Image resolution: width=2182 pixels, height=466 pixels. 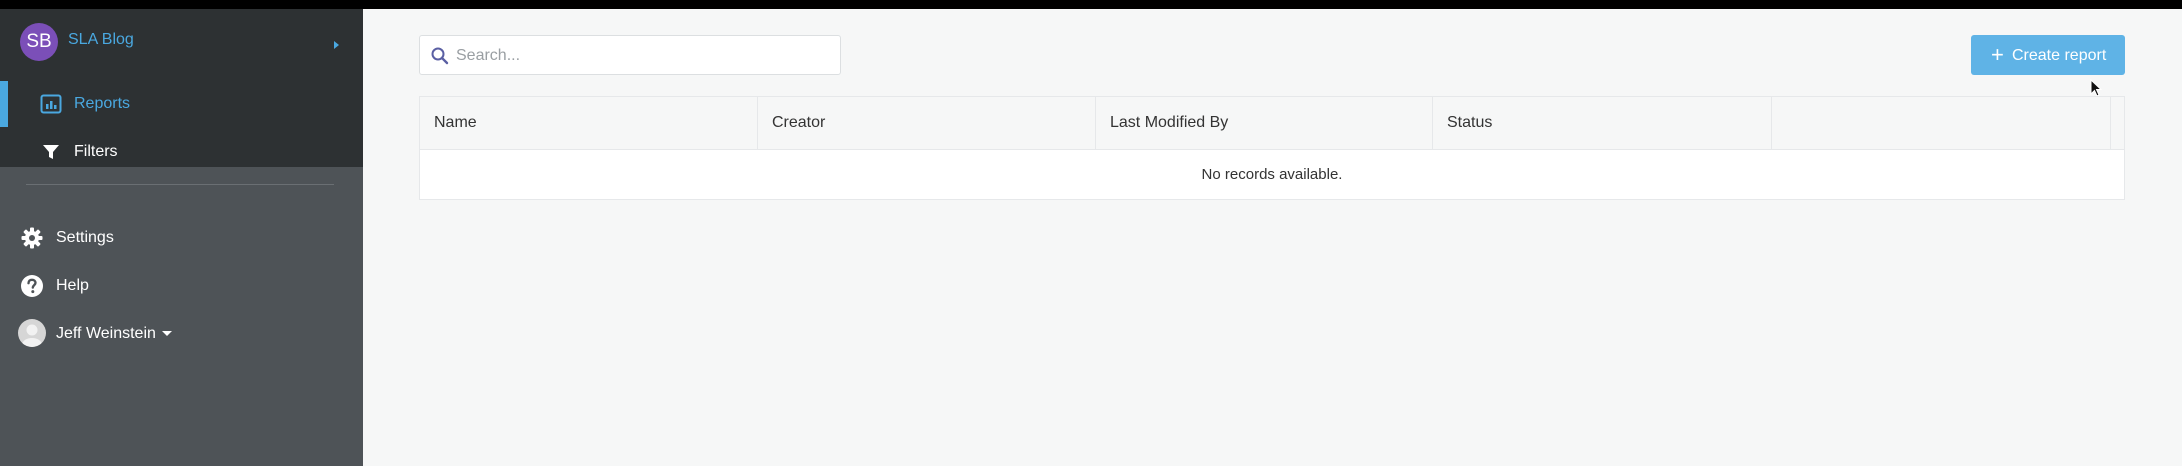 I want to click on sidebar-item-label: Filters, so click(x=96, y=151).